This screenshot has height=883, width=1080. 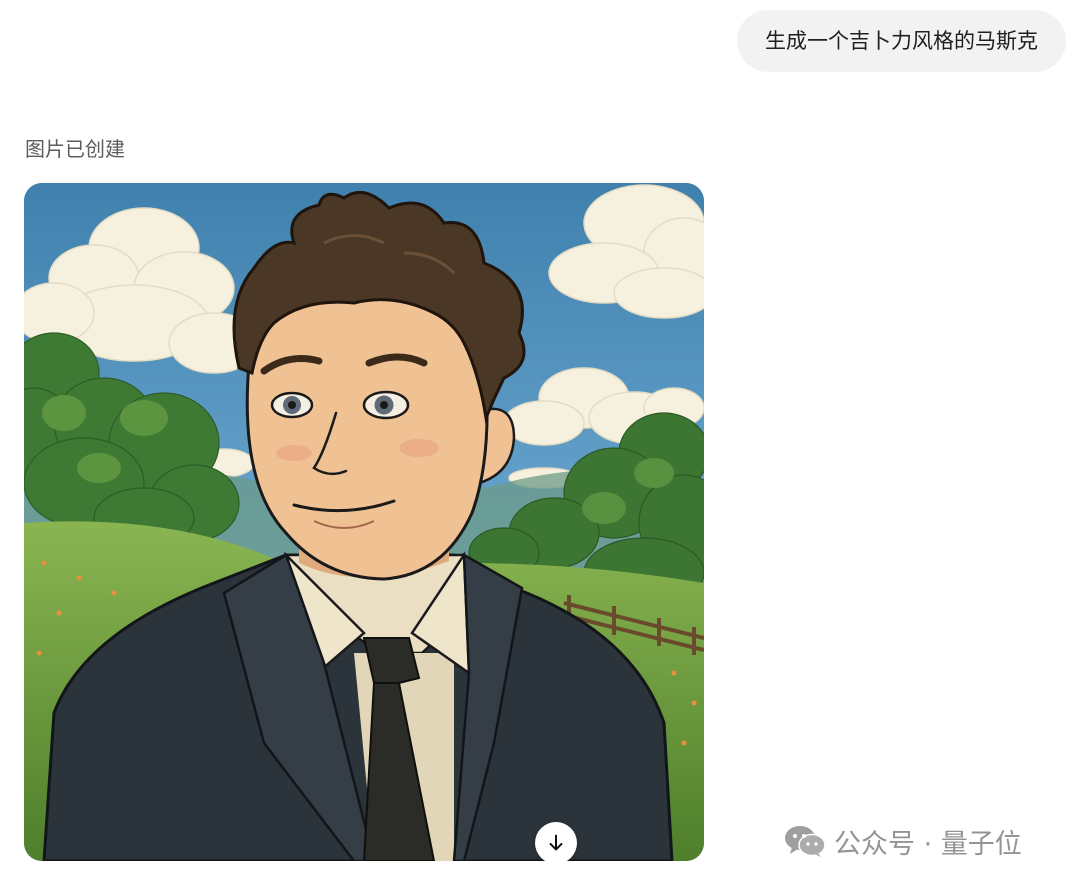 I want to click on arrow-down-icon, so click(x=556, y=842).